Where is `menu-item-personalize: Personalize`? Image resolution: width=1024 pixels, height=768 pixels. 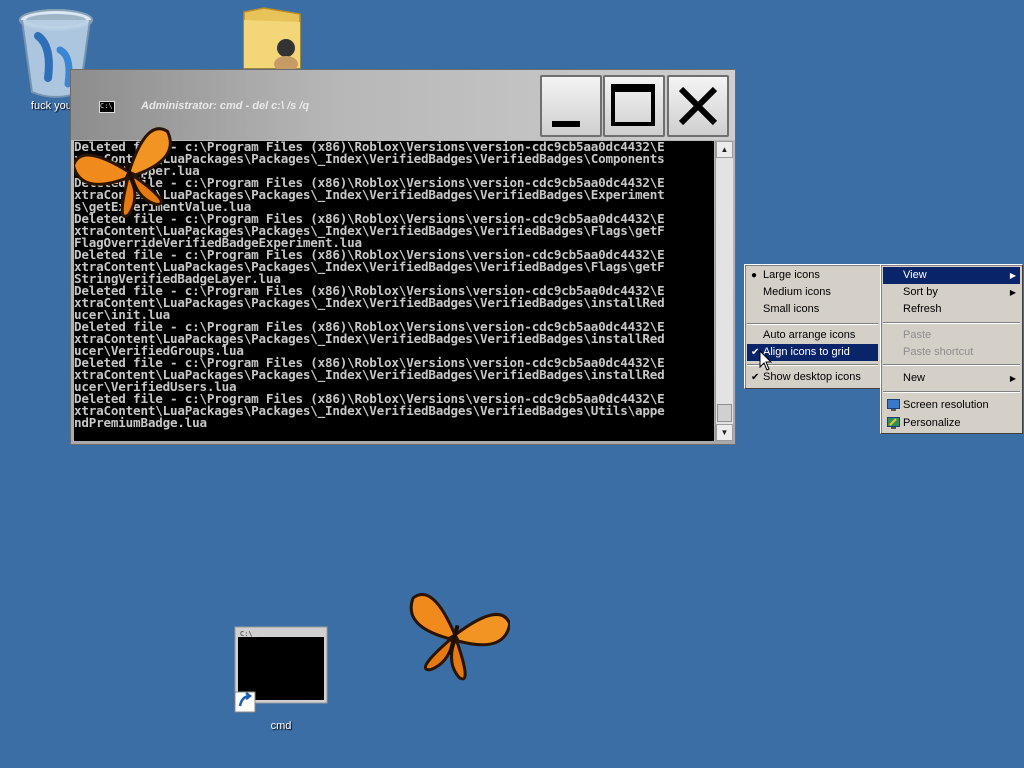
menu-item-personalize: Personalize is located at coordinates (951, 423).